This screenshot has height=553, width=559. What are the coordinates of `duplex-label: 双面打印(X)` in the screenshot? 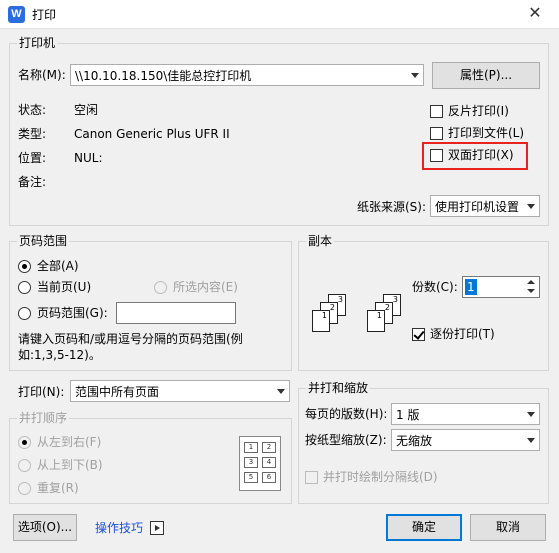 It's located at (481, 155).